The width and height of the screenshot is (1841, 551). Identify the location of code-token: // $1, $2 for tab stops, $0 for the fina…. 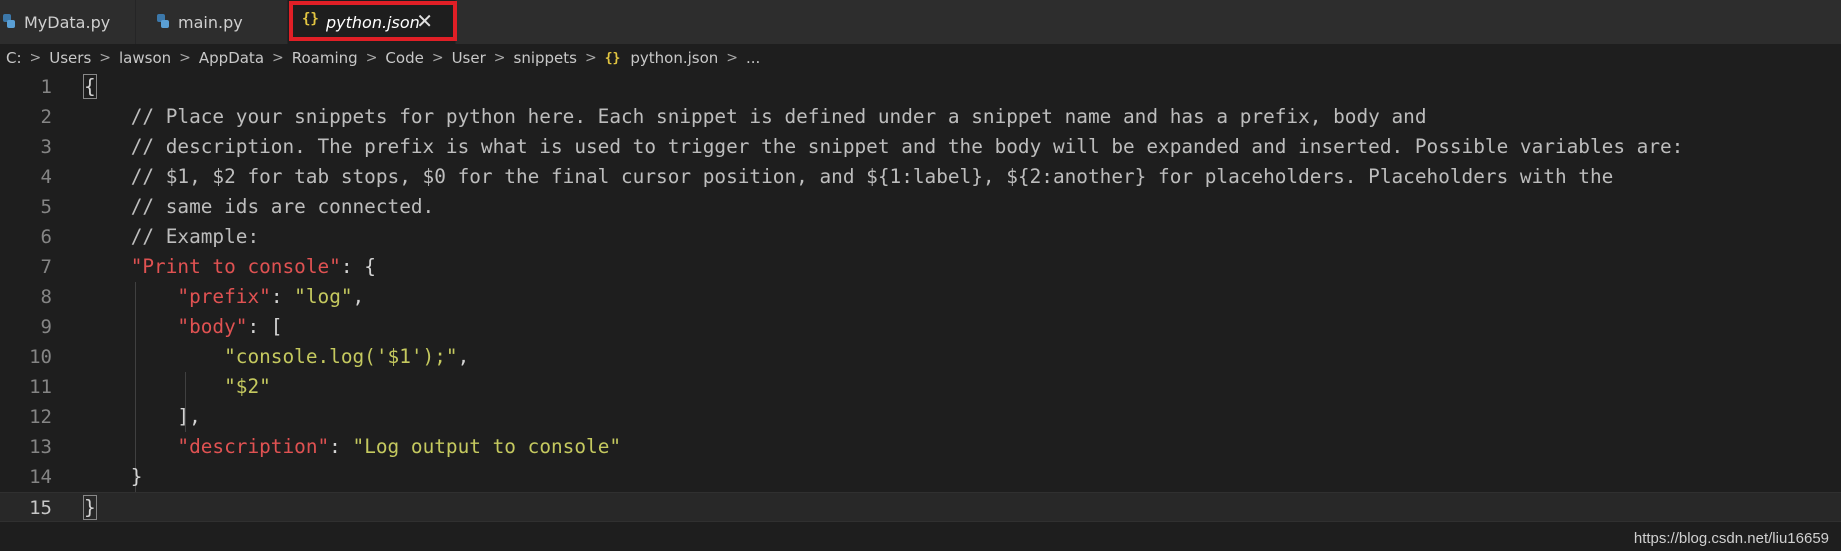
(849, 176).